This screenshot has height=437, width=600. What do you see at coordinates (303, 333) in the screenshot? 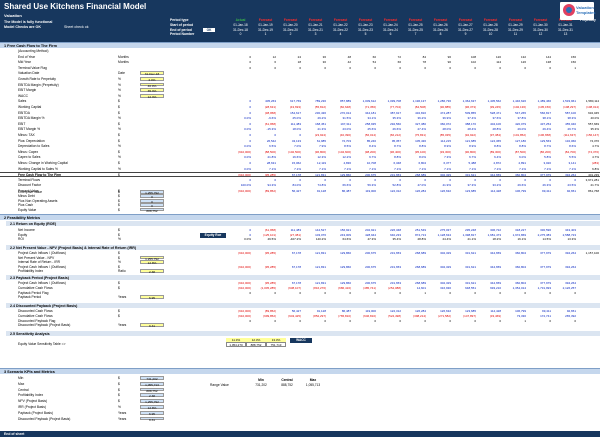
I see `subsection-sensitivity: 2.5 Sensitivity Analysis` at bounding box center [303, 333].